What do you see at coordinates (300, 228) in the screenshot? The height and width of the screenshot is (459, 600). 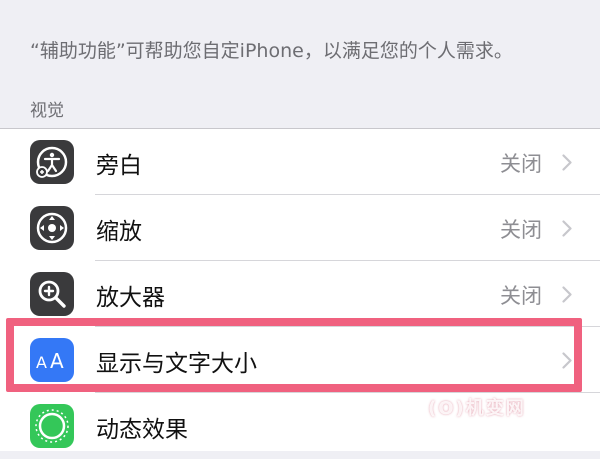 I see `row-zoom: 缩放 关闭` at bounding box center [300, 228].